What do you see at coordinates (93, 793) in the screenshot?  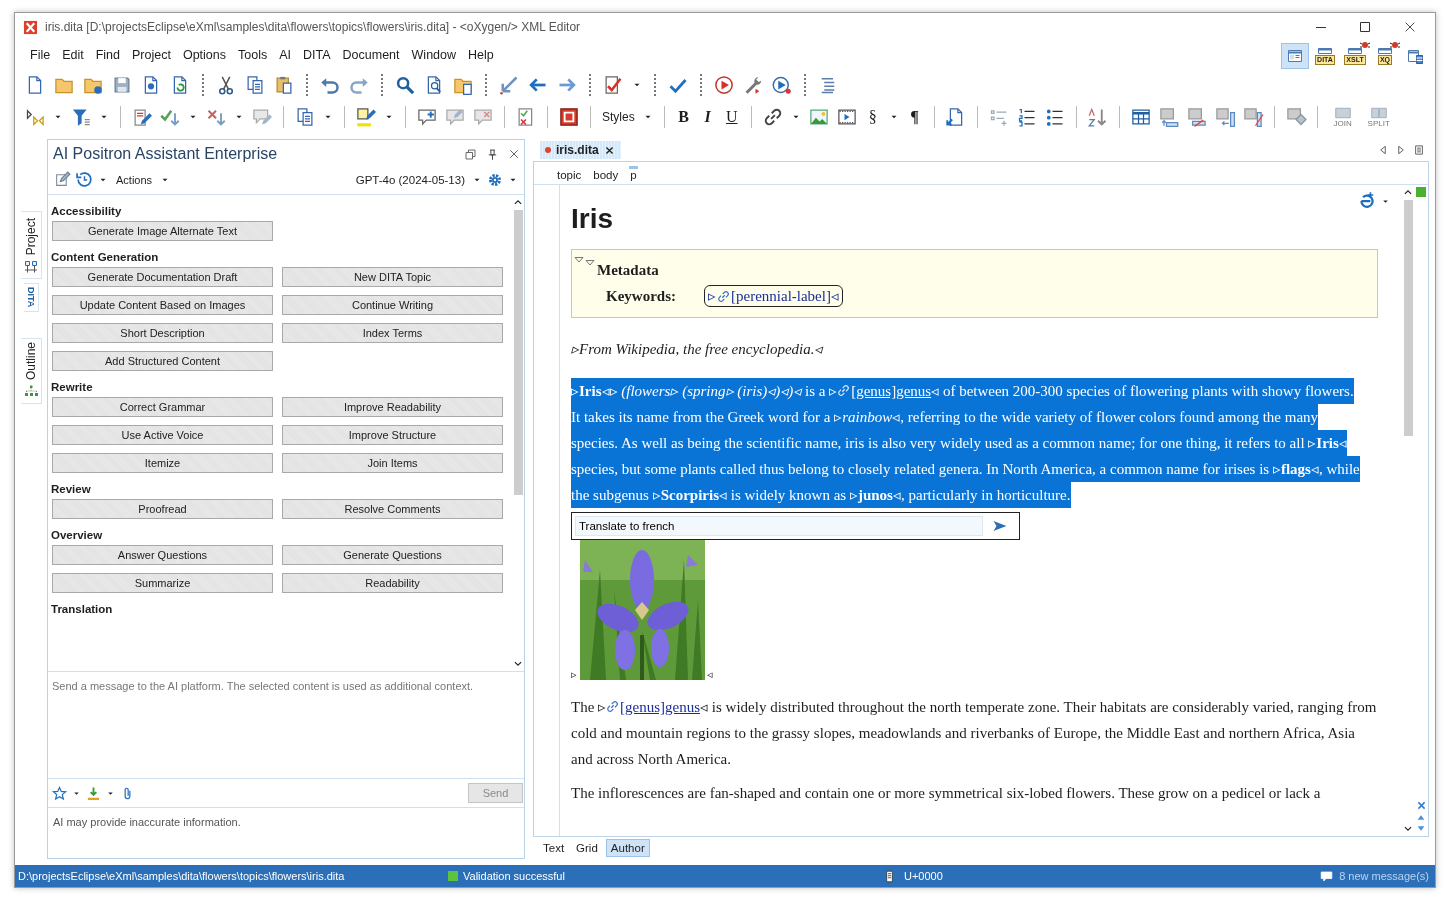 I see `download-icon` at bounding box center [93, 793].